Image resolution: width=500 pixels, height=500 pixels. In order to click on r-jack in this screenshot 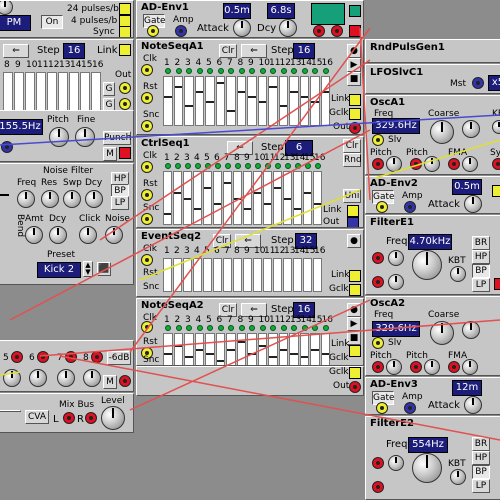, I will do `click(91, 418)`.